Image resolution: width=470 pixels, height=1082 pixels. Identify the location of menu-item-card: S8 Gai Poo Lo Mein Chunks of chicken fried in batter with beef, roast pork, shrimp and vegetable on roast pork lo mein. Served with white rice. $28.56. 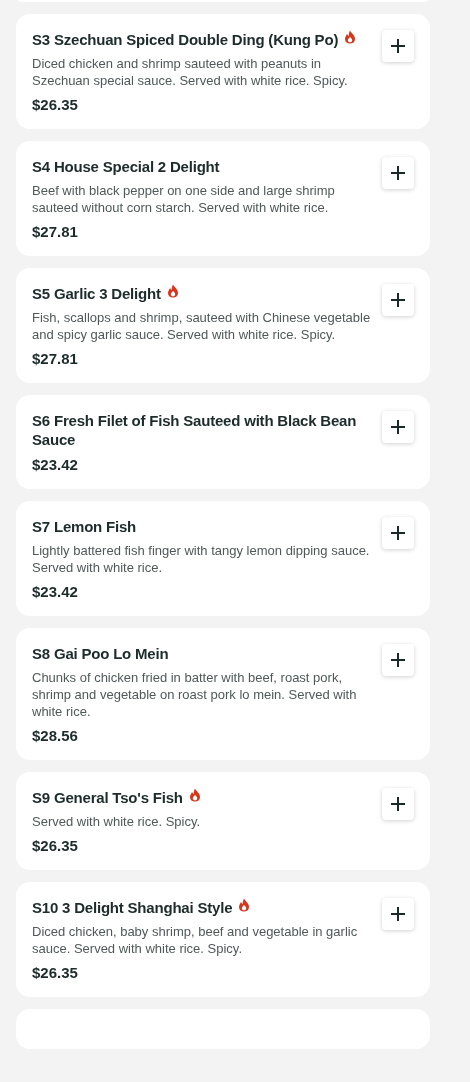
(223, 694).